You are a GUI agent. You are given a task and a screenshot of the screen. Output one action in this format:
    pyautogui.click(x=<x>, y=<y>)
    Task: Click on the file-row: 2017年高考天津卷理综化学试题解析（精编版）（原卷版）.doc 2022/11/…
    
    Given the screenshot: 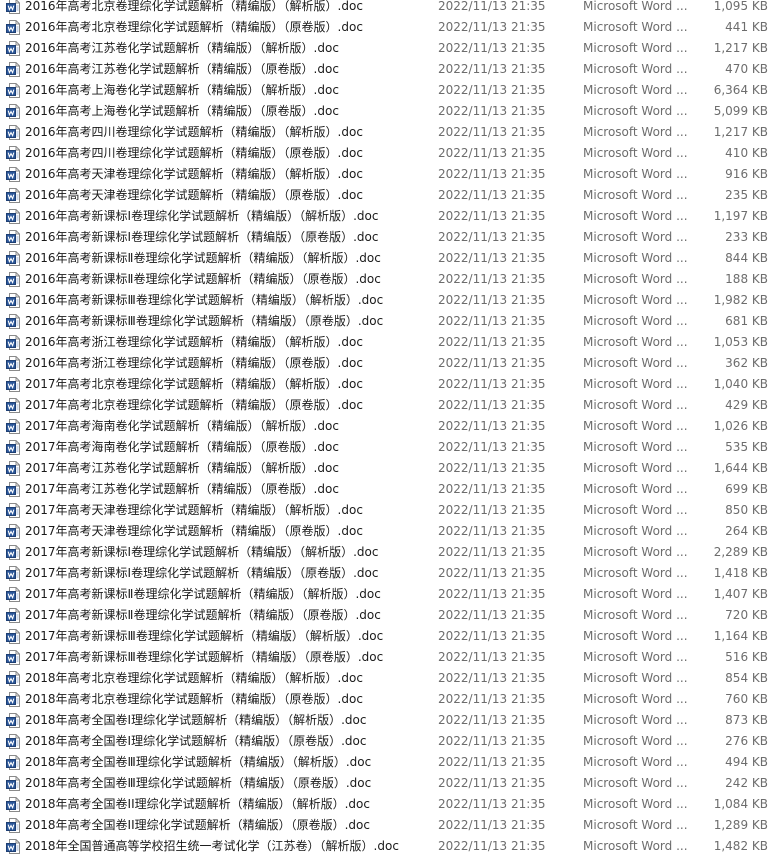 What is the action you would take?
    pyautogui.click(x=387, y=531)
    